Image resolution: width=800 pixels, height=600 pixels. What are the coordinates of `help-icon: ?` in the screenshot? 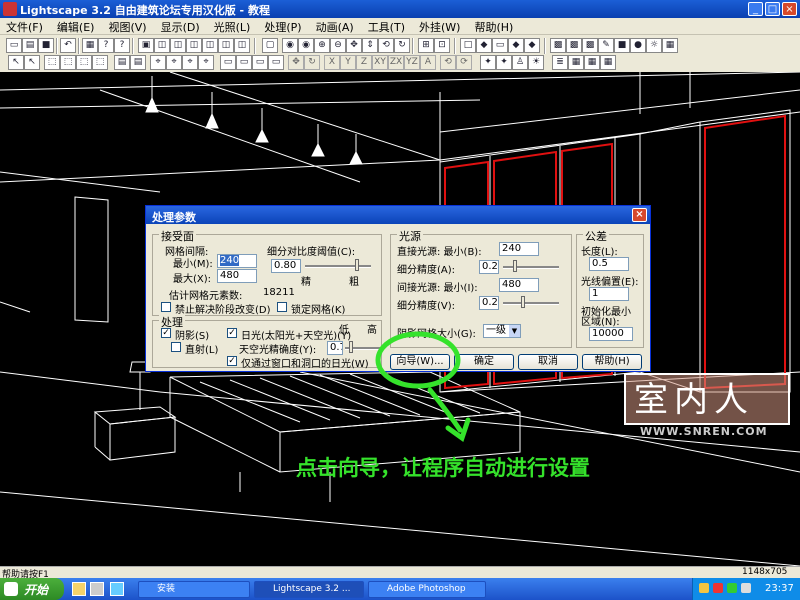 It's located at (106, 45).